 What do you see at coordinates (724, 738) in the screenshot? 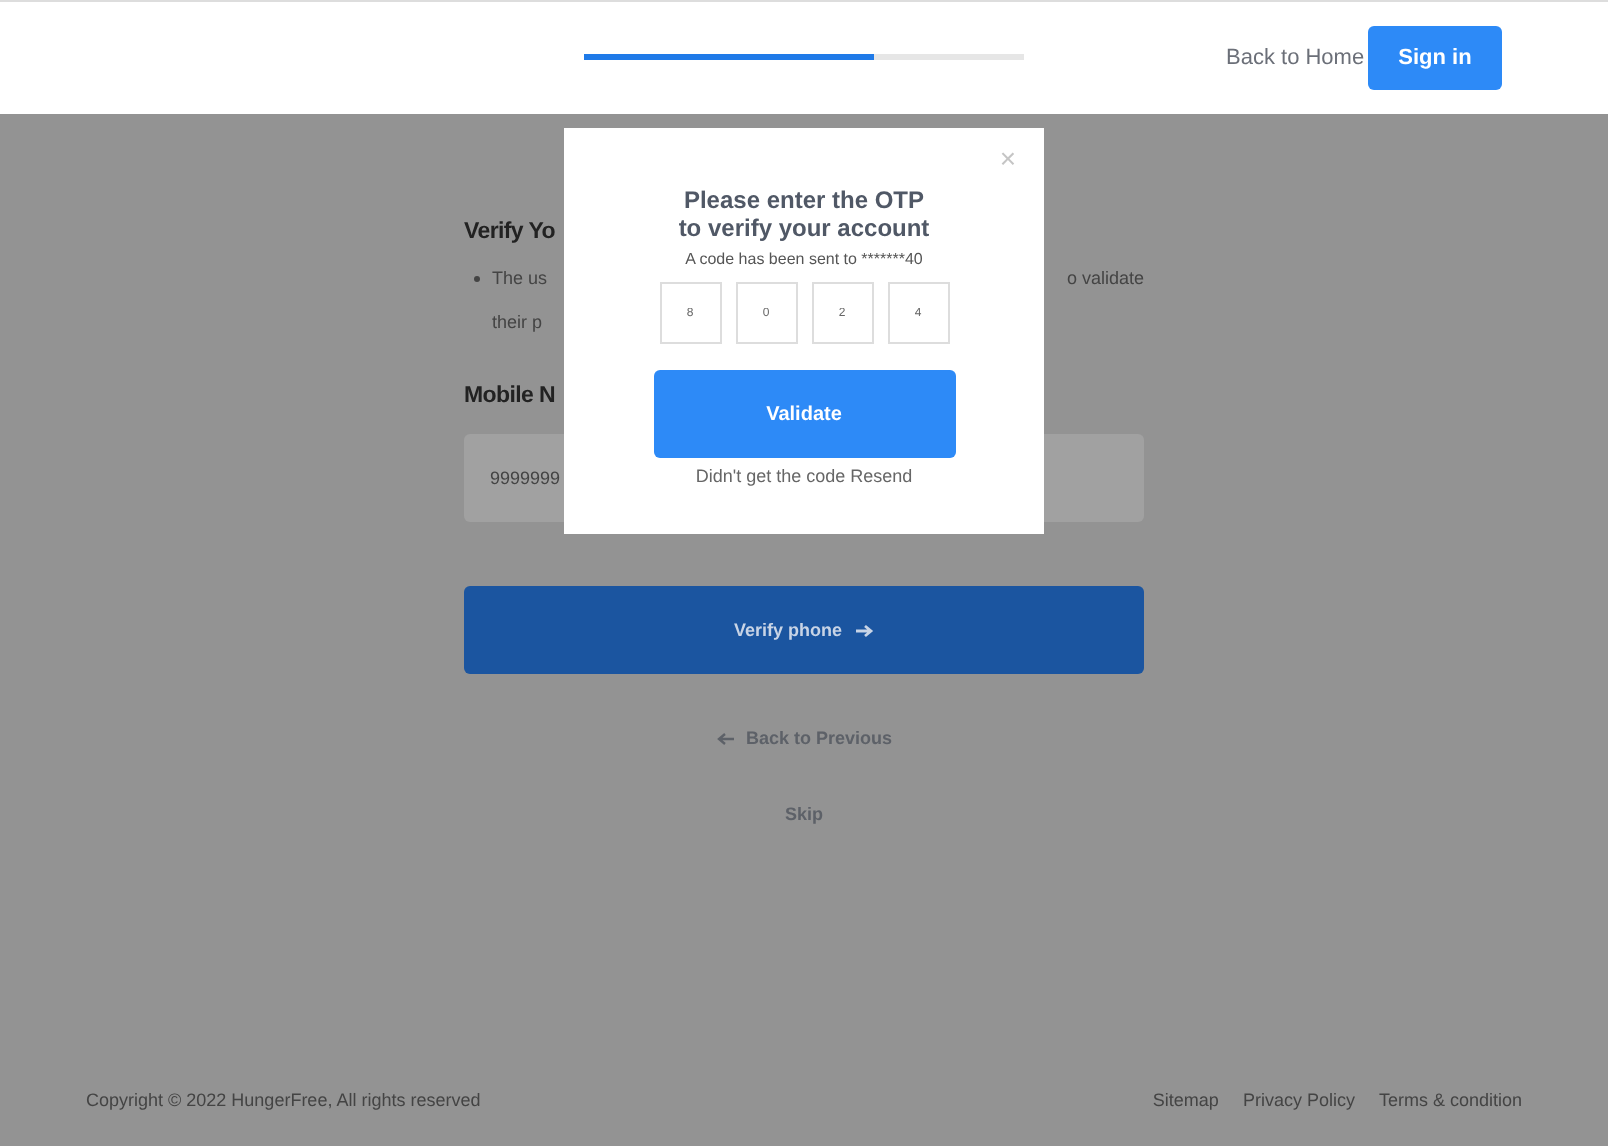
I see `arrow-left-icon` at bounding box center [724, 738].